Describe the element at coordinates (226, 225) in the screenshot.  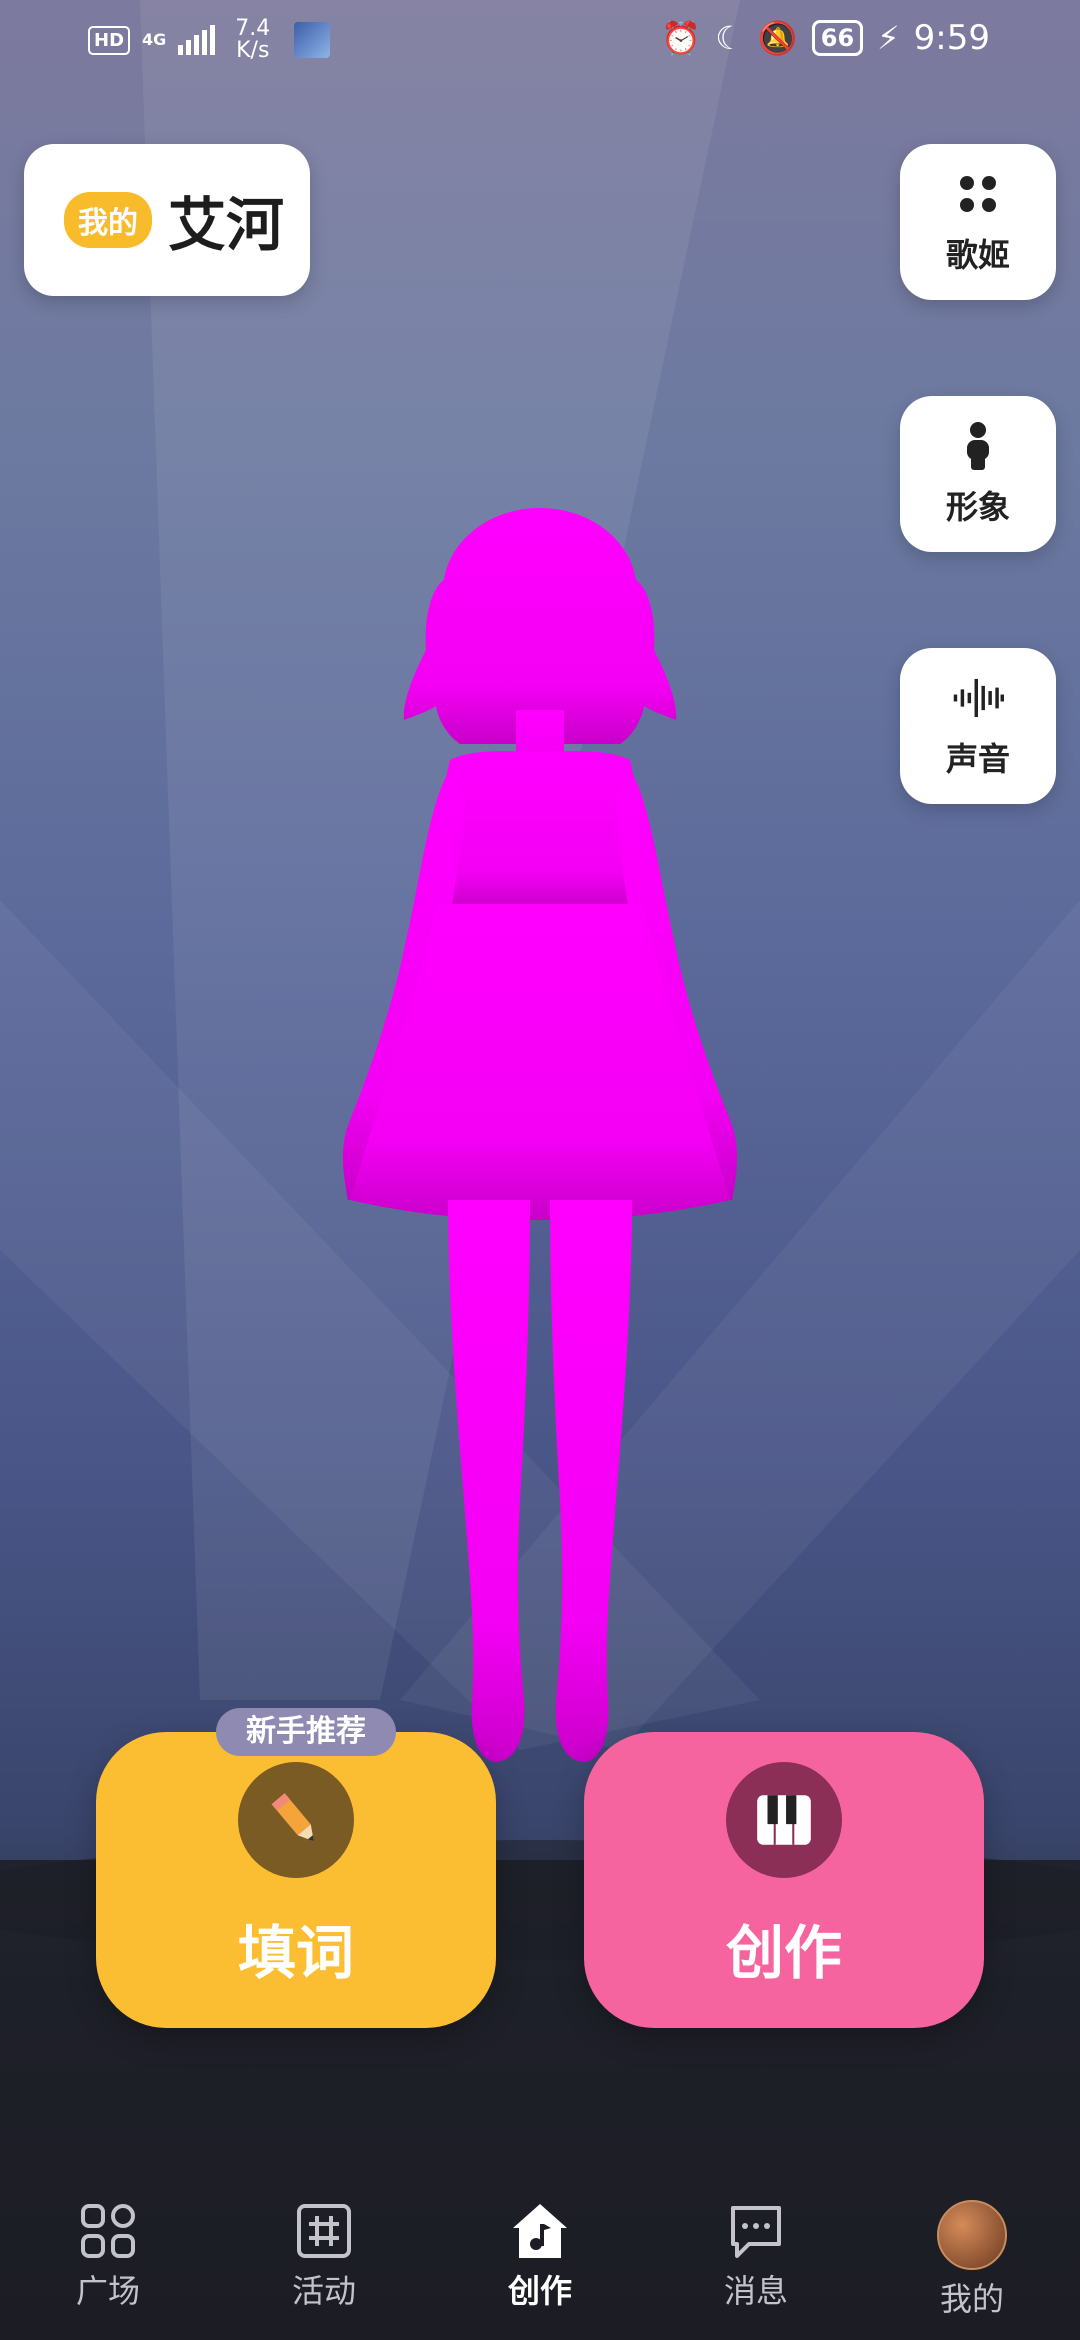
I see `singer-name: 艾河` at that location.